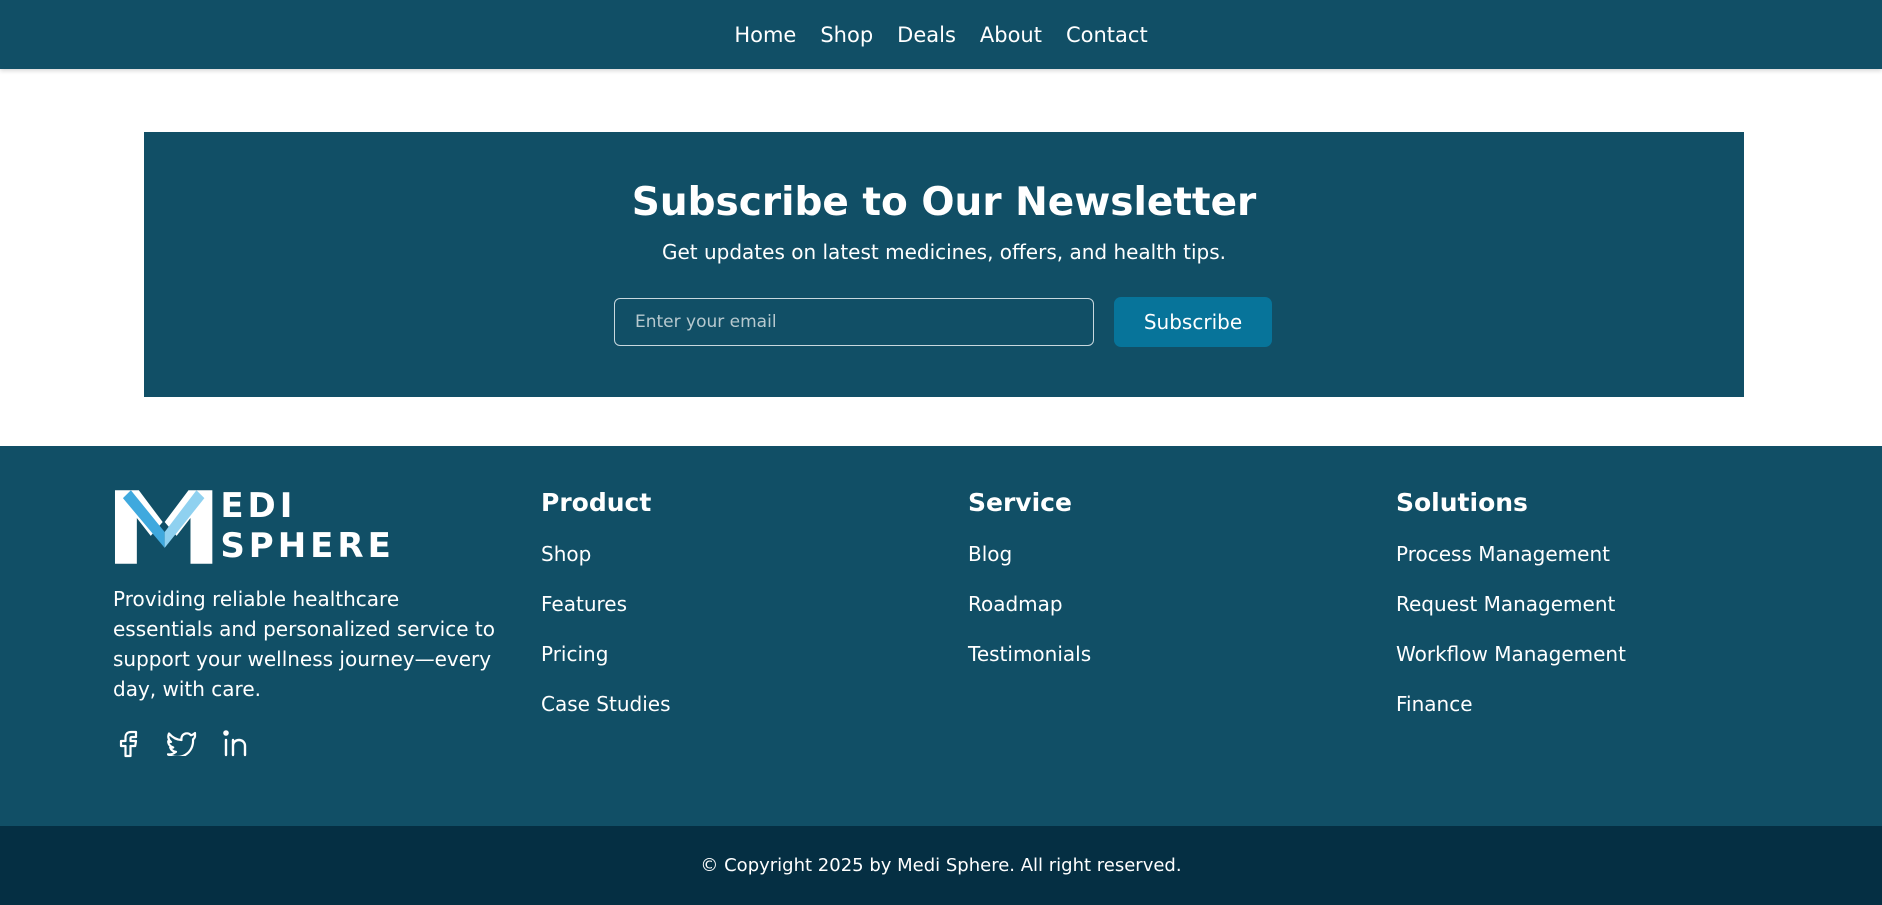  I want to click on nav-deals: Deals, so click(926, 35).